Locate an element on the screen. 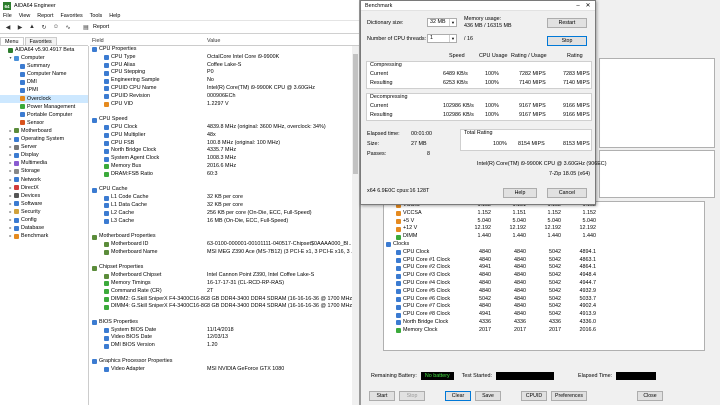 Image resolution: width=720 pixels, height=405 pixels. restart-button: Restart is located at coordinates (567, 23).